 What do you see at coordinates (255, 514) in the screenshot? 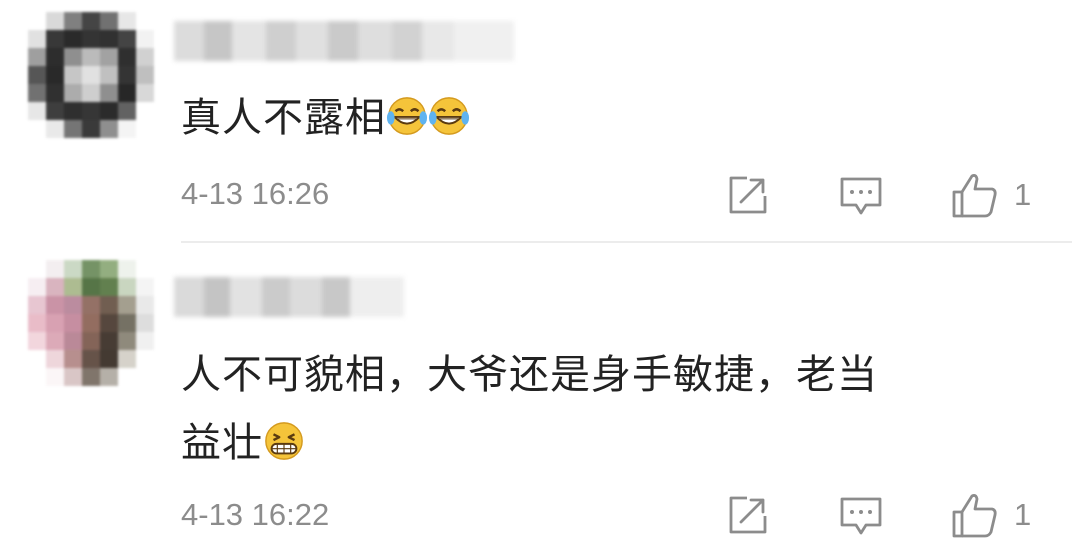
I see `comment-timestamp: 4-13 16:22` at bounding box center [255, 514].